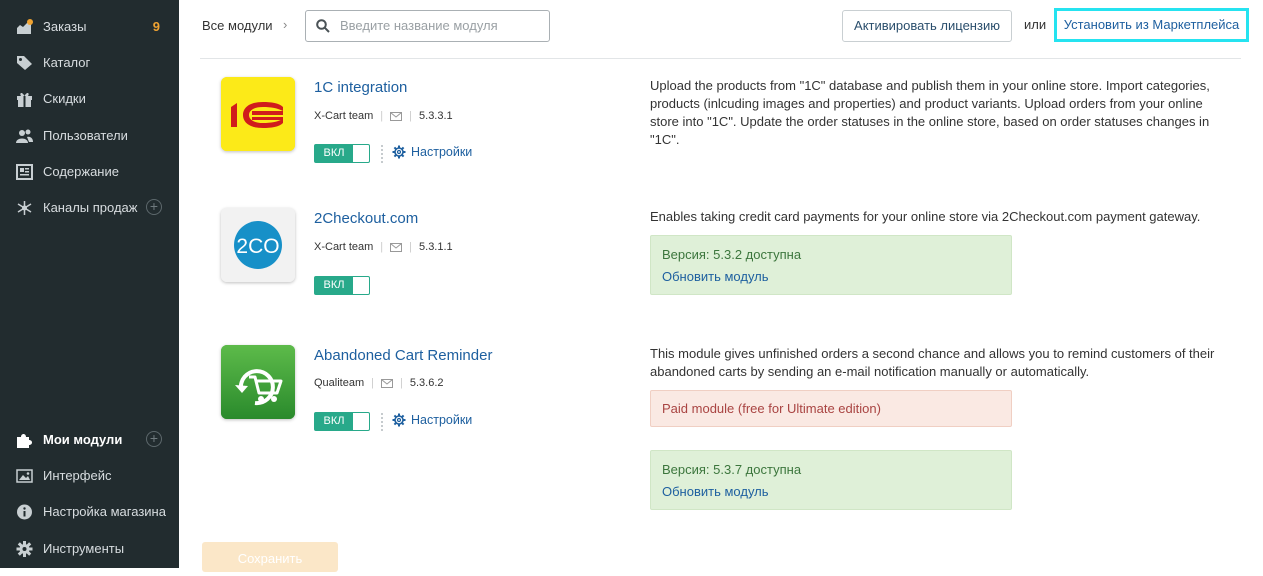 This screenshot has width=1263, height=576. I want to click on sidebar-item-users: Пользователи, so click(89, 136).